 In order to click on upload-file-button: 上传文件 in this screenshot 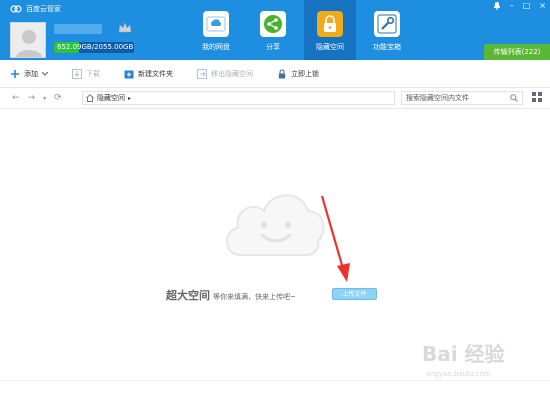, I will do `click(354, 294)`.